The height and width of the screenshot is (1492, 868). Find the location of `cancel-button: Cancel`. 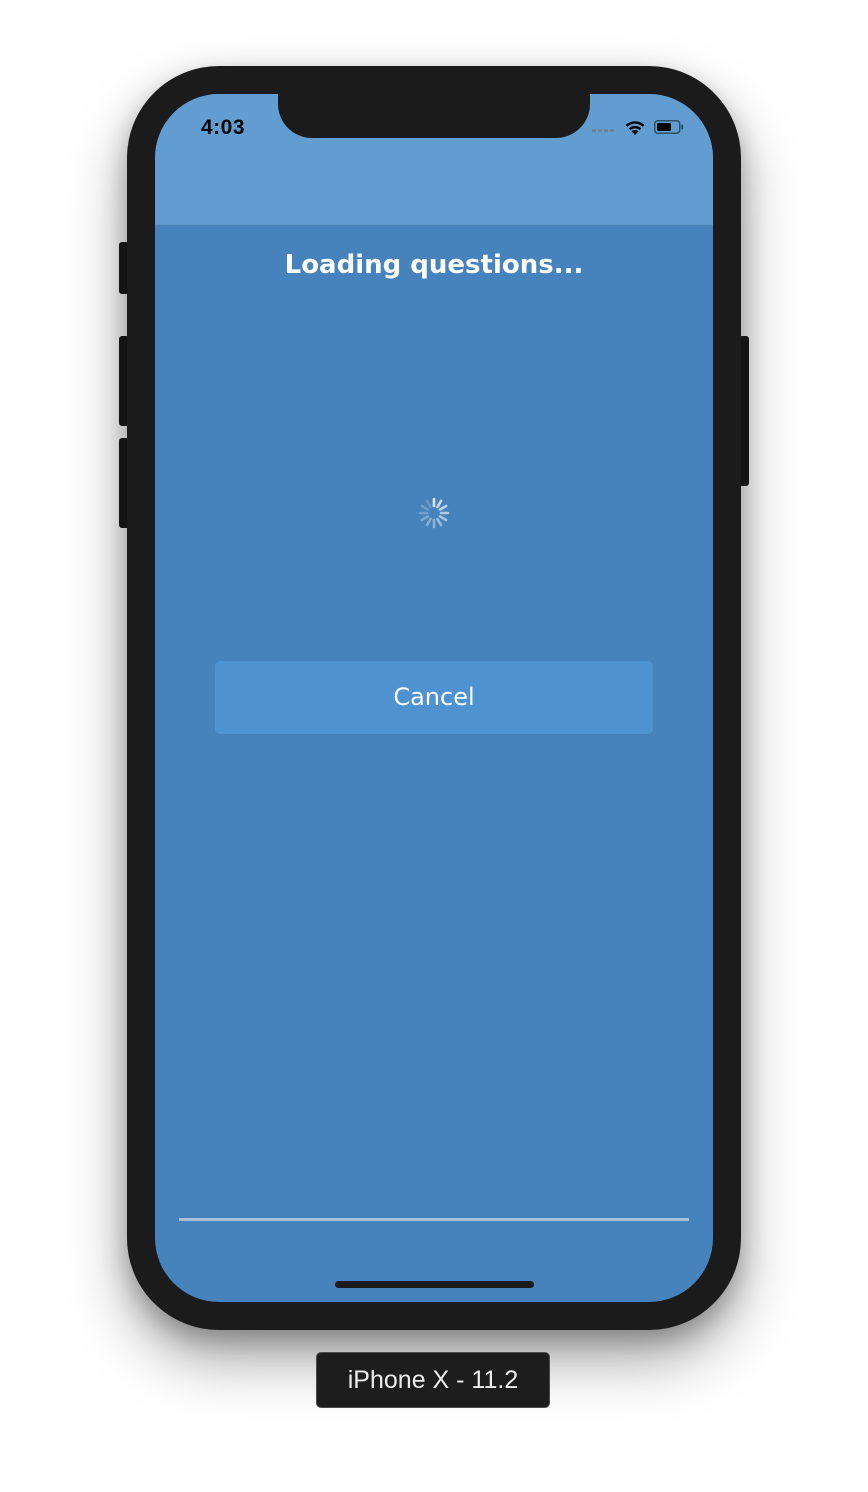

cancel-button: Cancel is located at coordinates (434, 697).